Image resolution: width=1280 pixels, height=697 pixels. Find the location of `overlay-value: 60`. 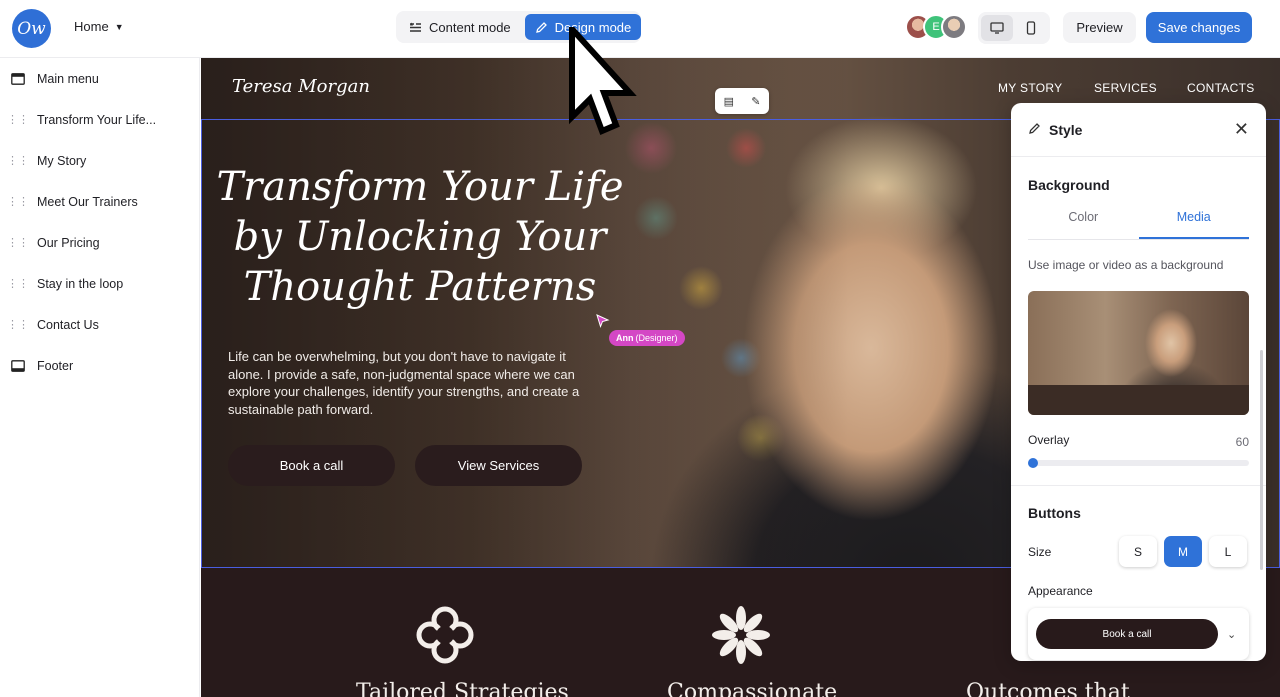

overlay-value: 60 is located at coordinates (1242, 442).